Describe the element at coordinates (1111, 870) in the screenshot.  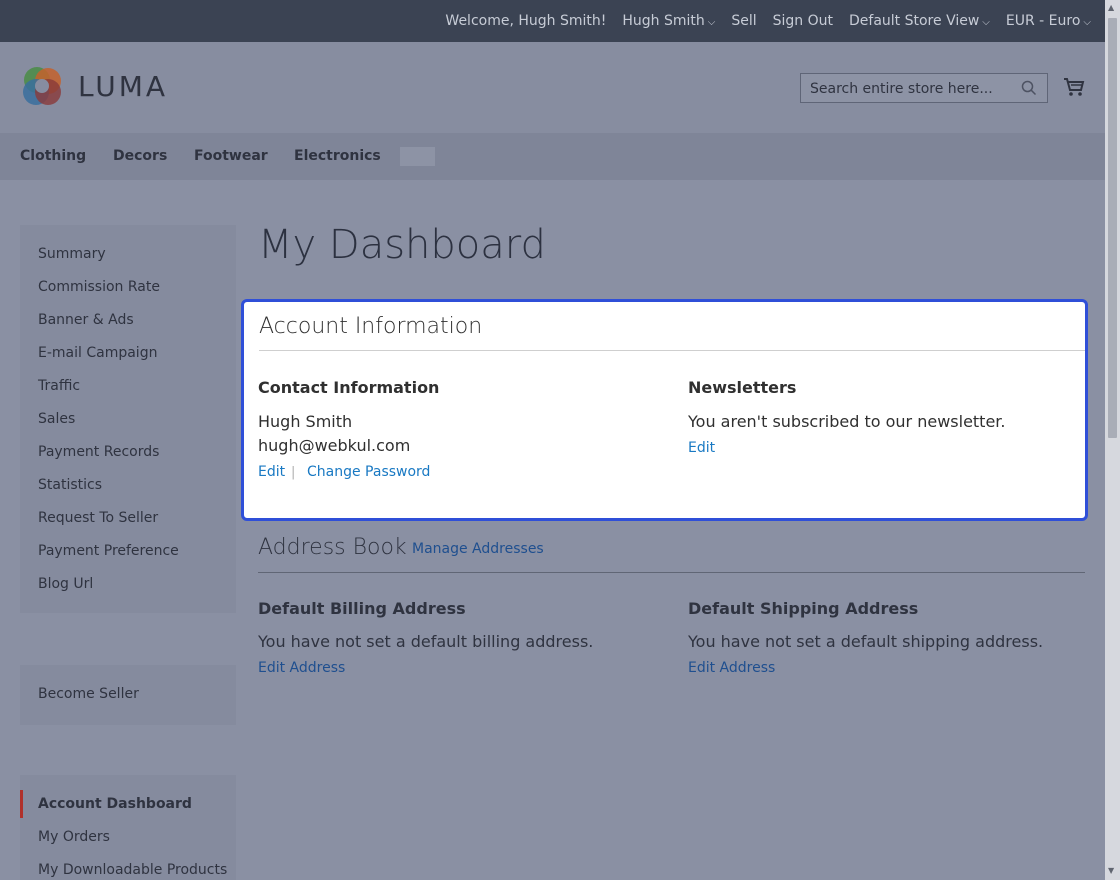
I see `scroll-down-arrow-icon: ▼` at that location.